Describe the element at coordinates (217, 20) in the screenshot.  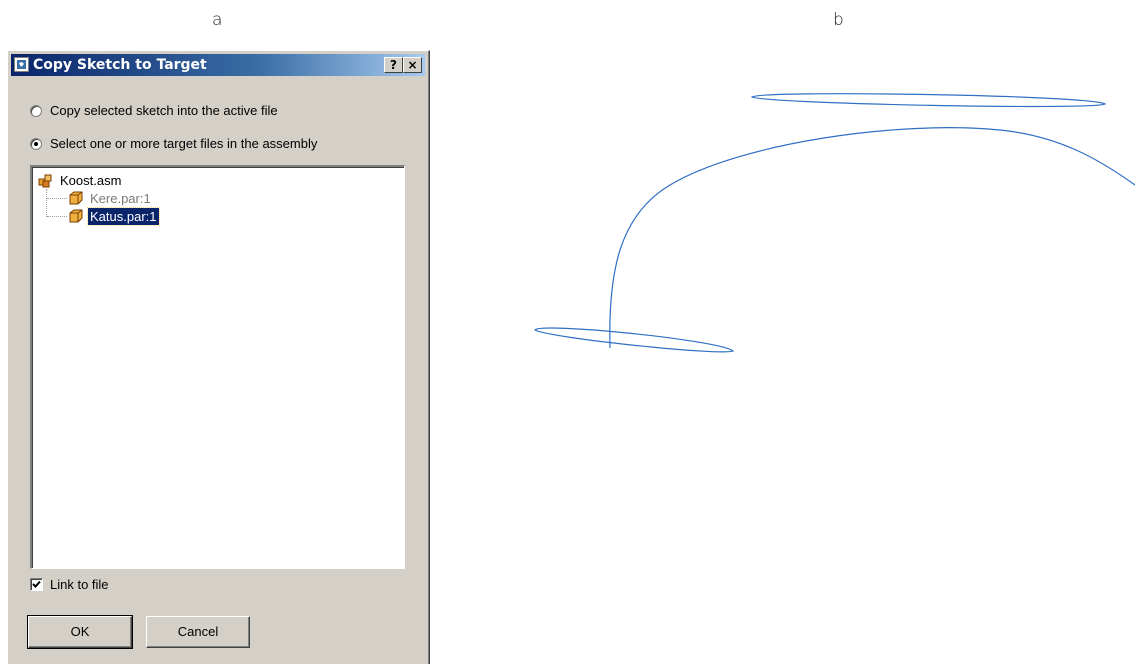
I see `panel-label-a: a` at that location.